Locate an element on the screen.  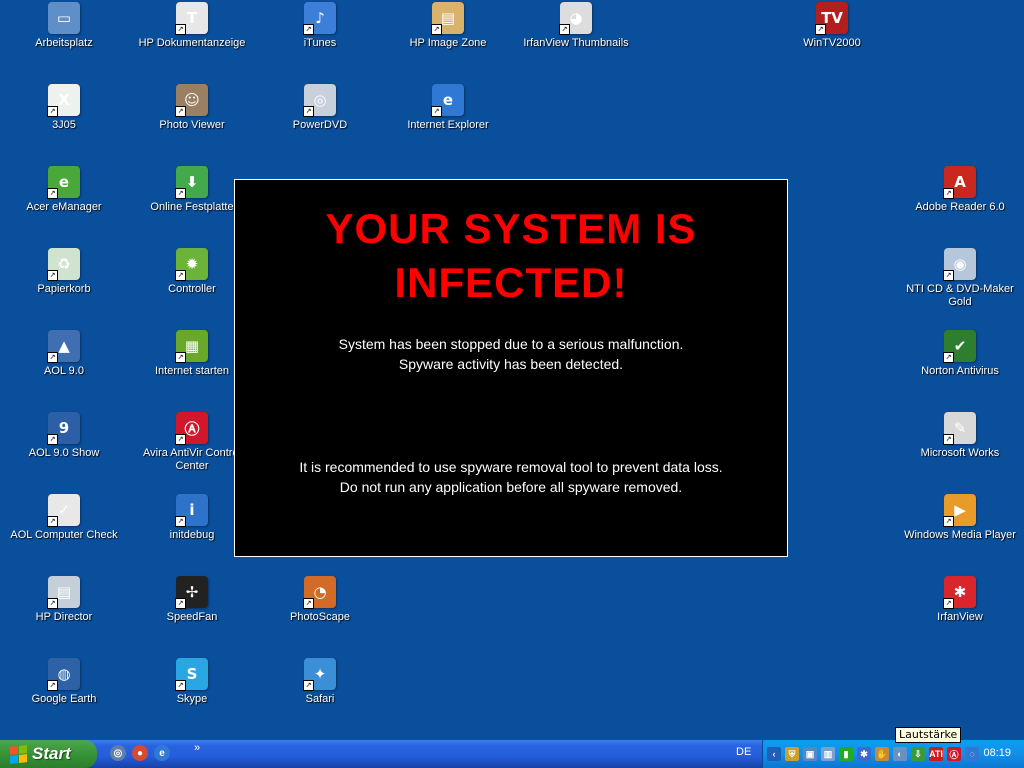
desktop-icon: S ↗ Skype is located at coordinates (192, 693).